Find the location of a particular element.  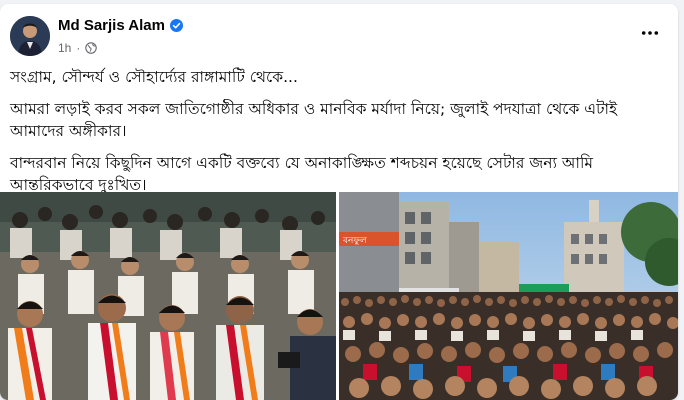

more-horizontal-icon is located at coordinates (650, 33).